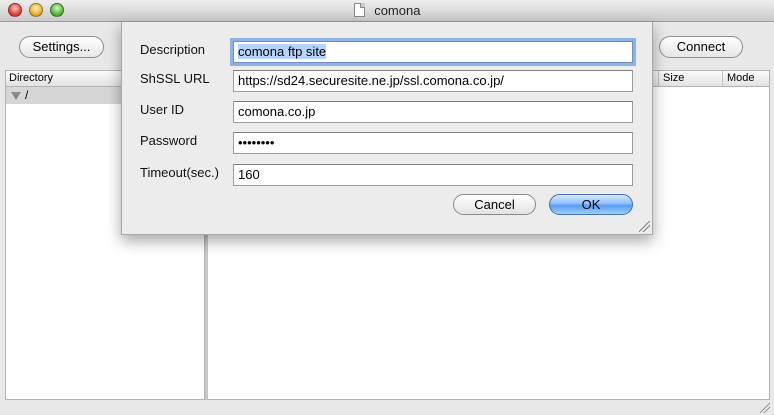  What do you see at coordinates (433, 175) in the screenshot?
I see `timeout-field: 160` at bounding box center [433, 175].